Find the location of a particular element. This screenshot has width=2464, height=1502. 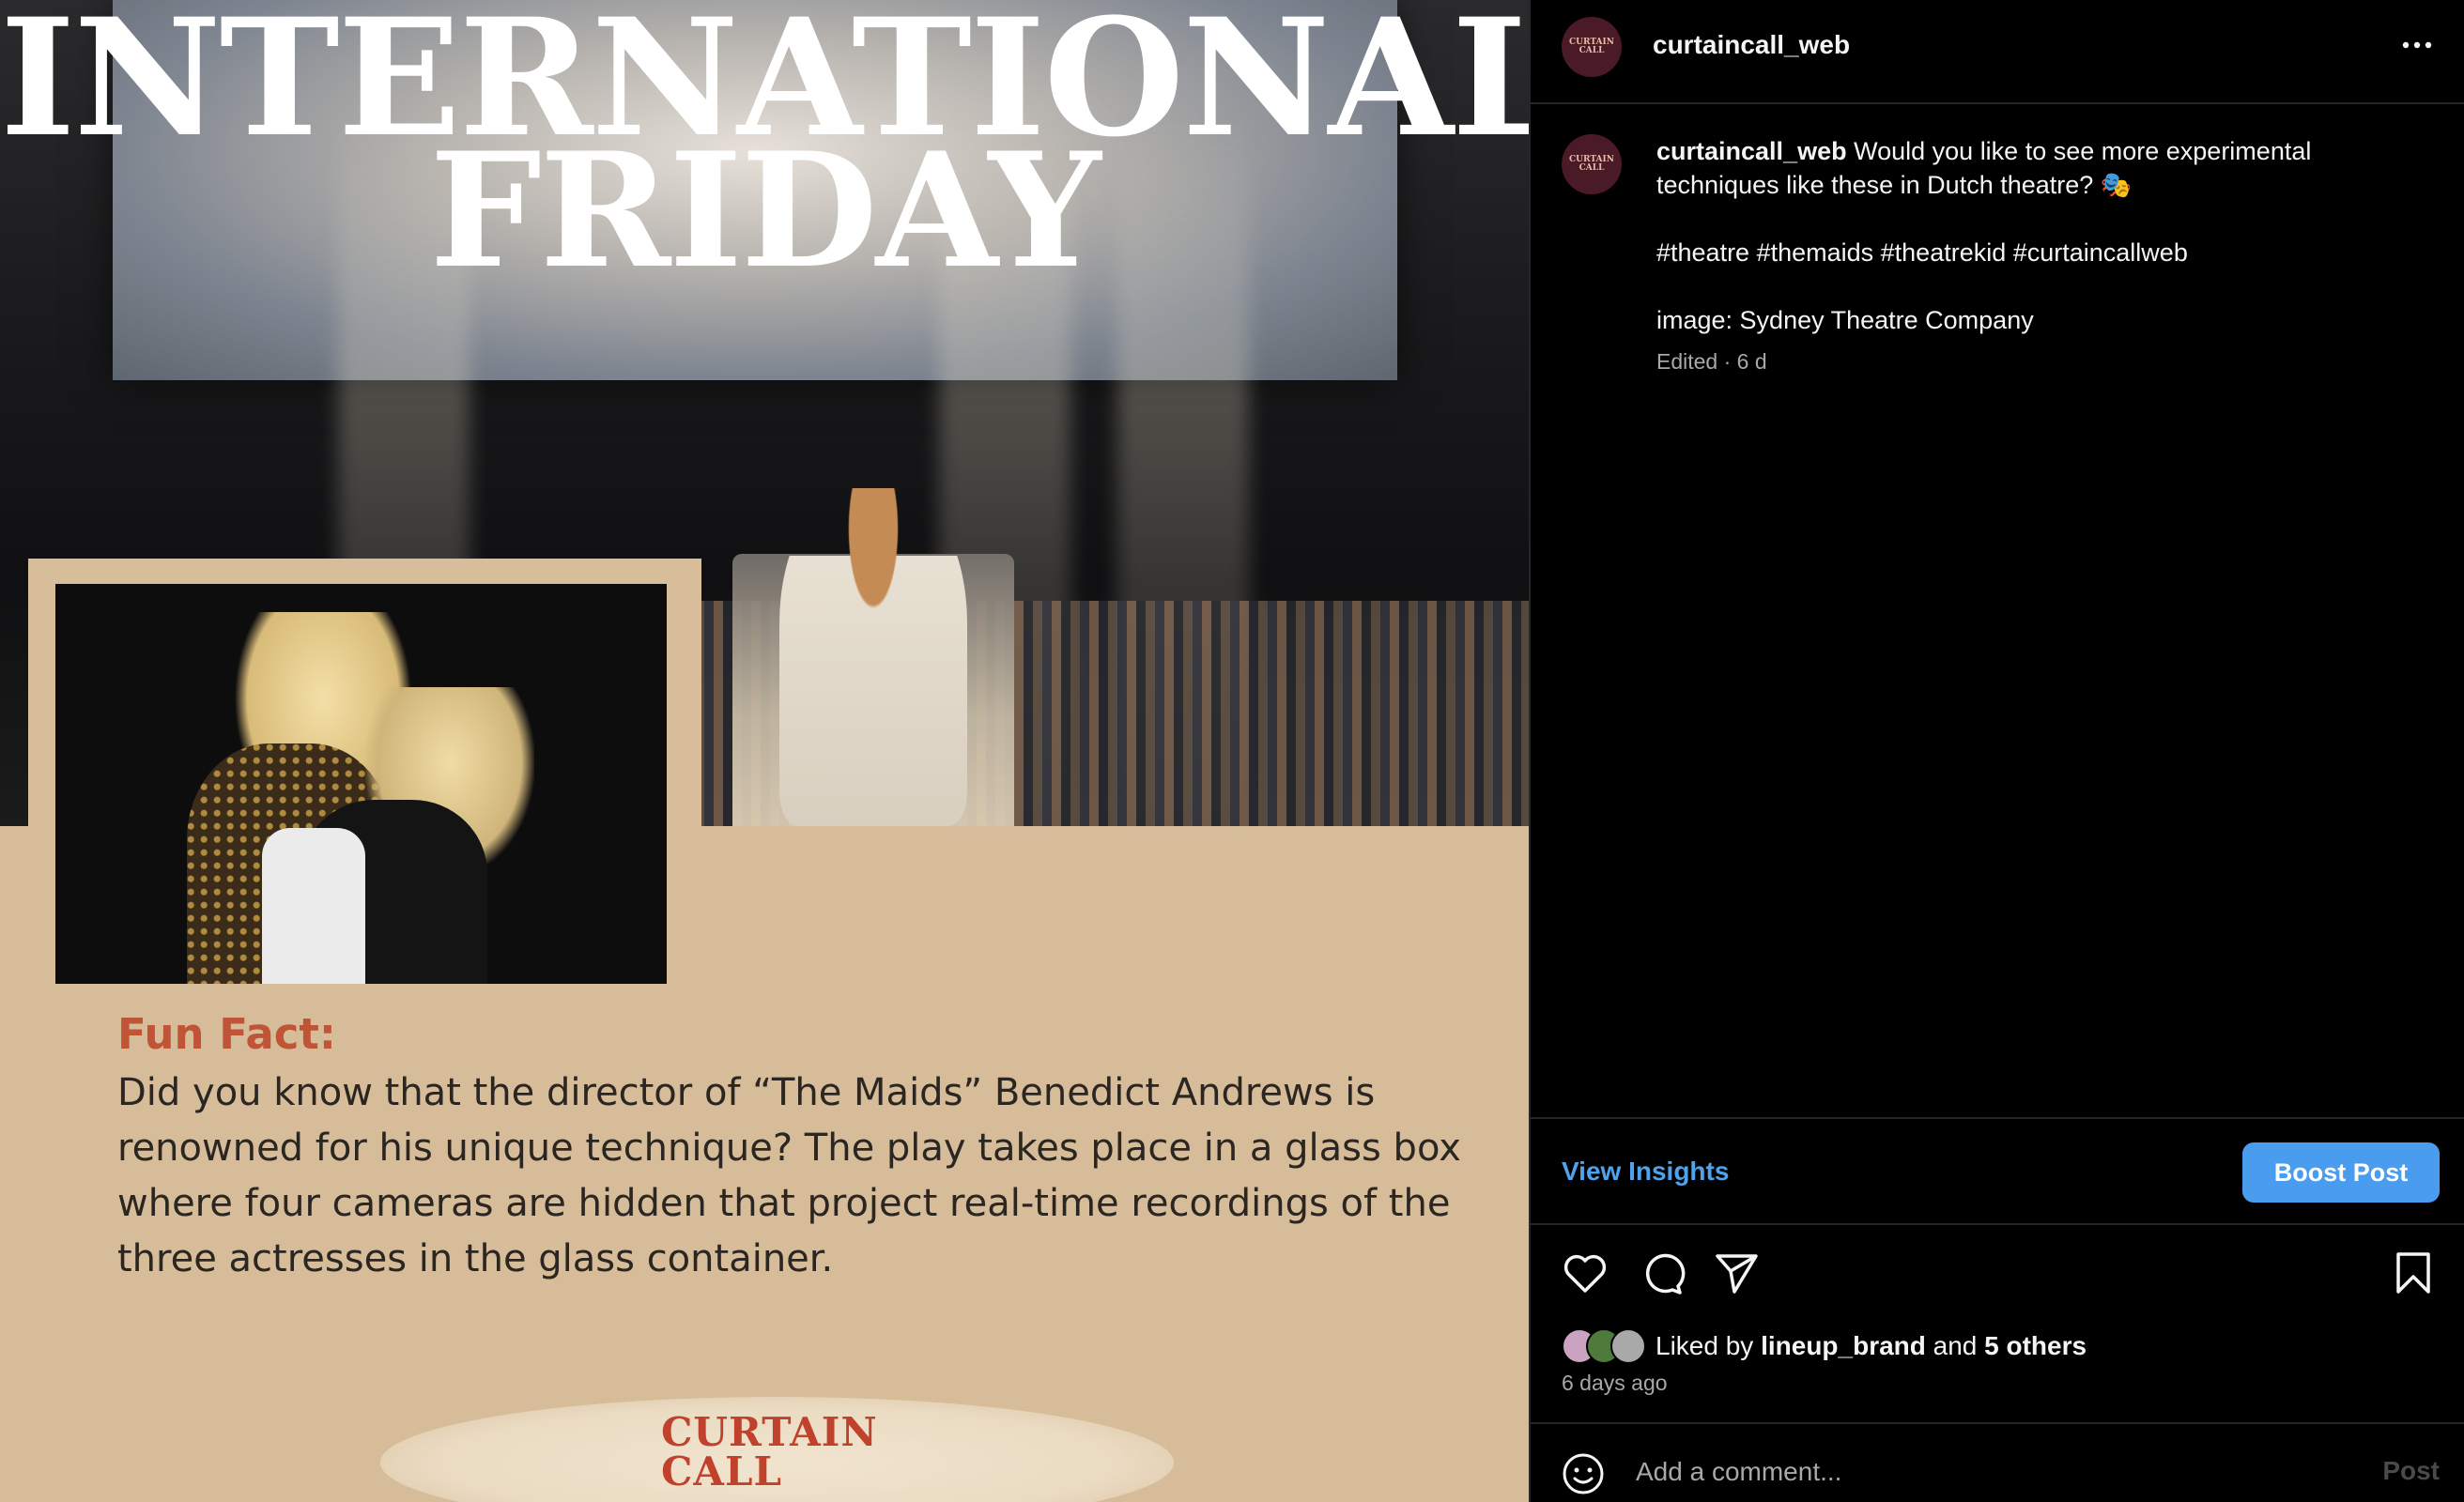

post-timestamp: 6 days ago is located at coordinates (1615, 1383).